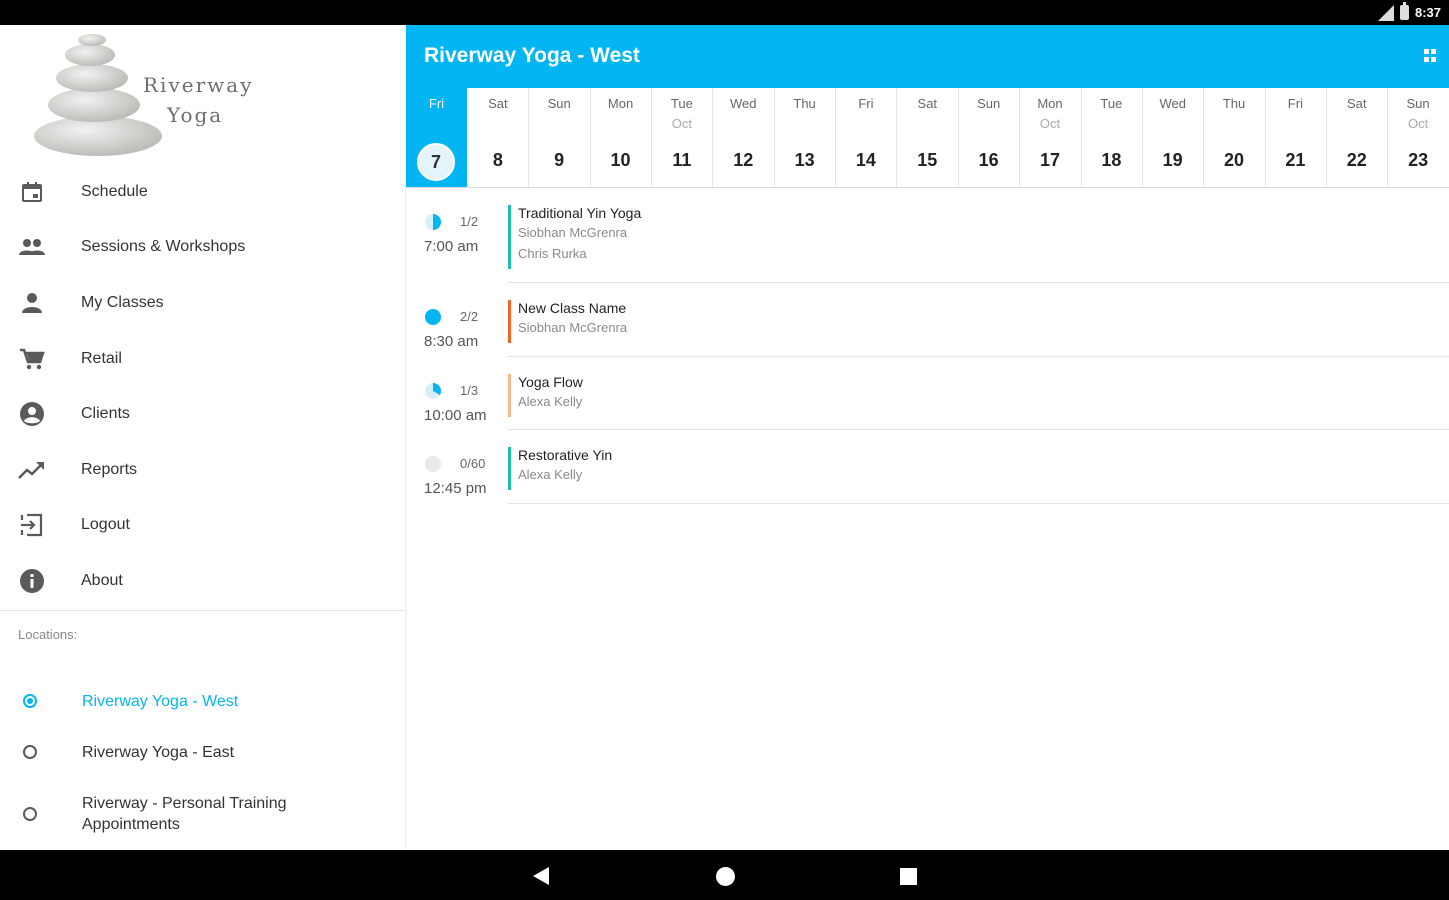  What do you see at coordinates (565, 455) in the screenshot?
I see `class-name: Restorative Yin` at bounding box center [565, 455].